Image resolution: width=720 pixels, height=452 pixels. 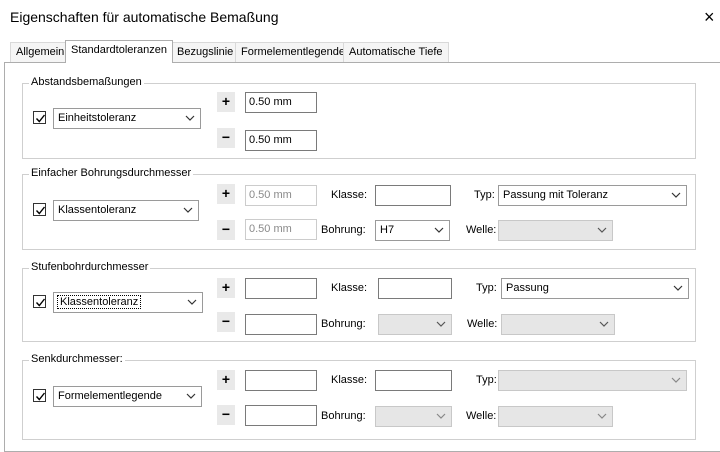 I want to click on group-title-senk: Senkdurchmesser:, so click(x=77, y=359).